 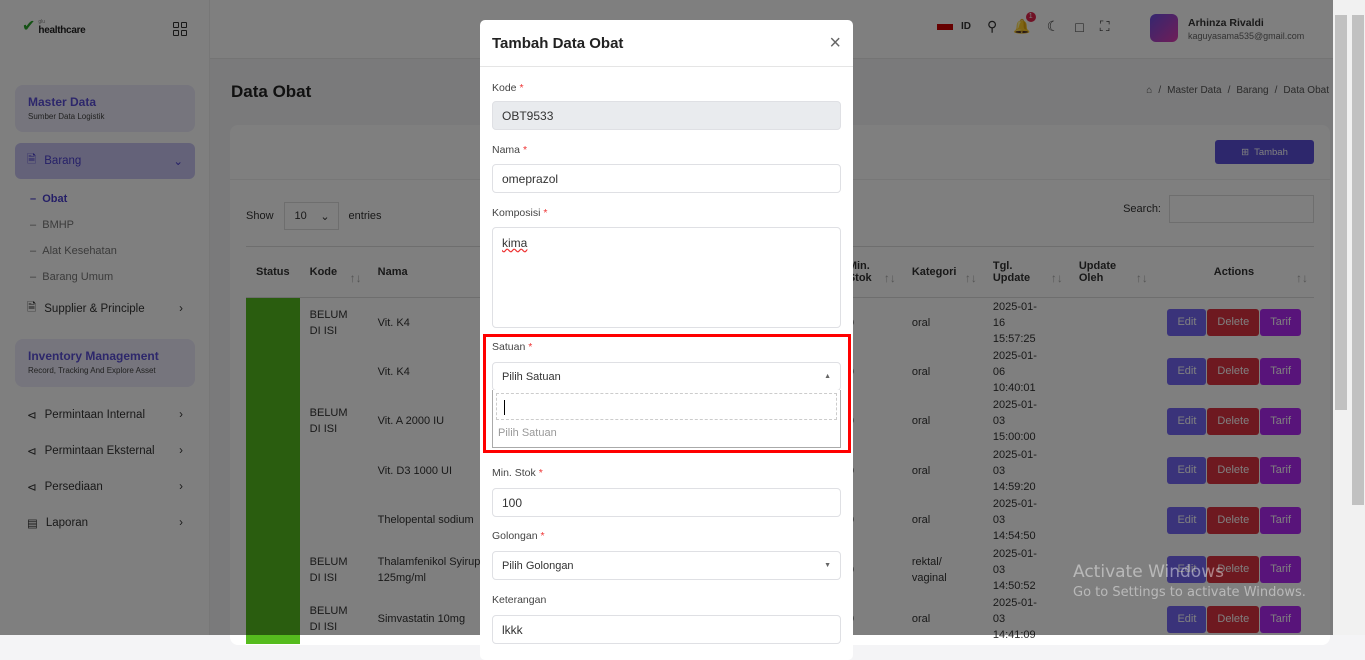 I want to click on kode-field: OBT9533, so click(x=666, y=115).